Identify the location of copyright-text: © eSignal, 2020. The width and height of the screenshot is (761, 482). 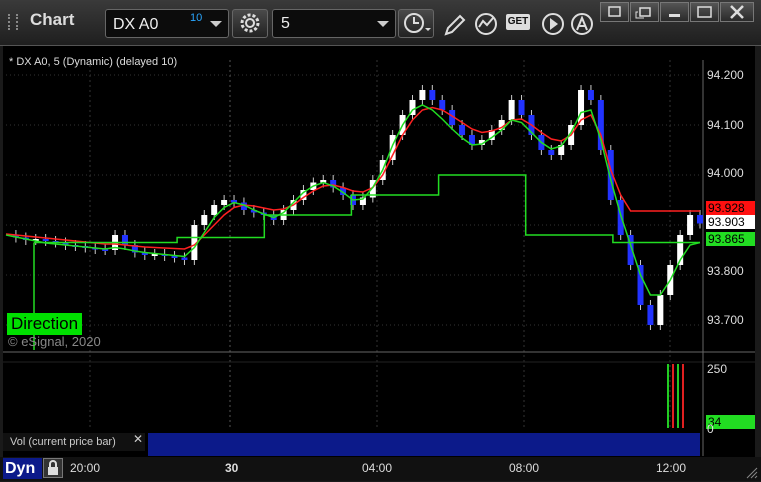
(54, 341).